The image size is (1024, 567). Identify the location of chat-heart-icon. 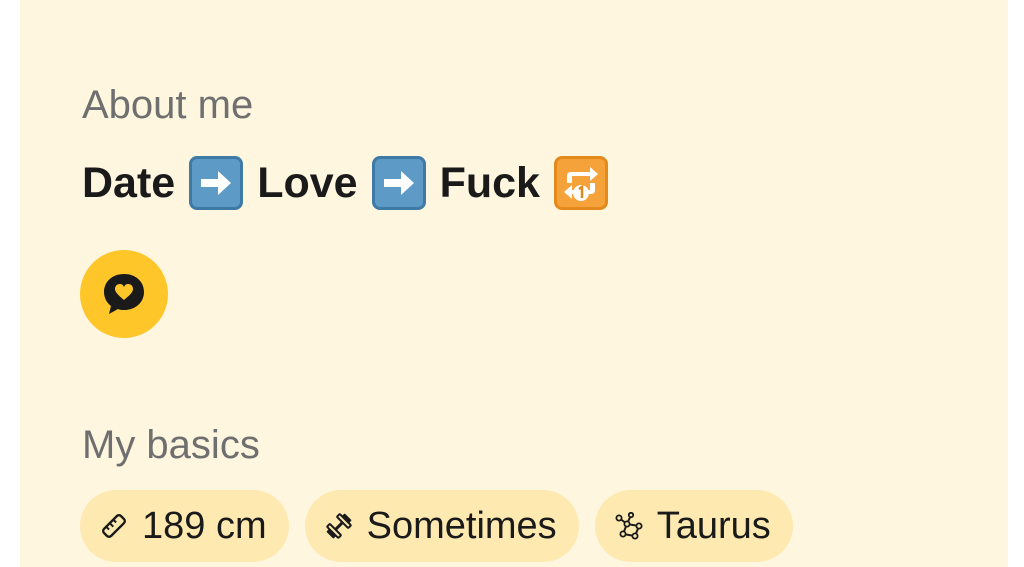
(124, 294).